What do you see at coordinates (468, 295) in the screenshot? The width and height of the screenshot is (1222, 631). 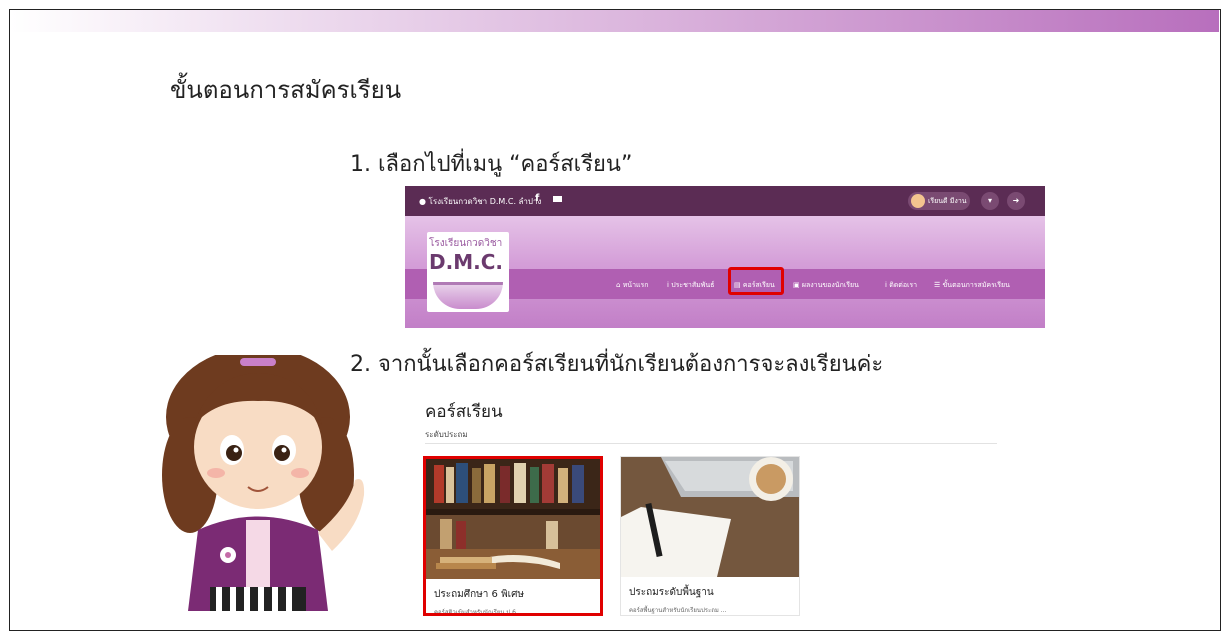 I see `open-book-icon` at bounding box center [468, 295].